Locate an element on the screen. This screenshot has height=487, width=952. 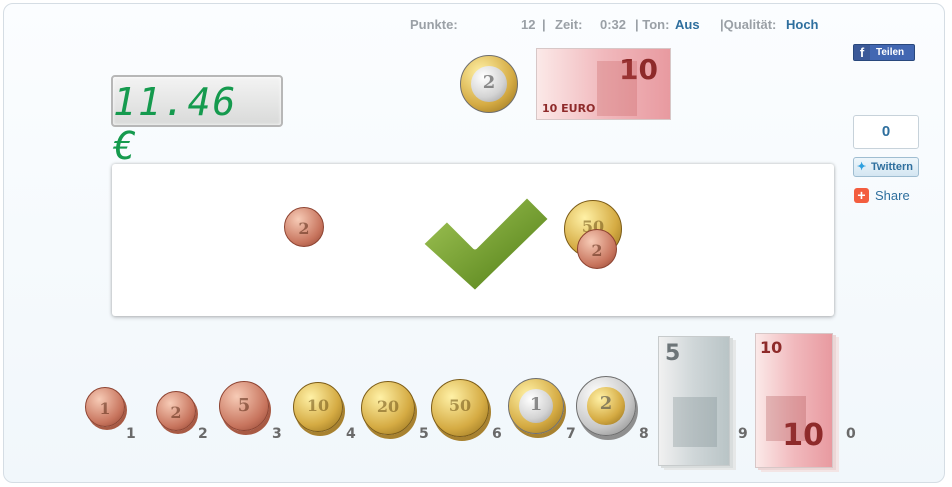
tray-coin-20-cent: 20 is located at coordinates (388, 408).